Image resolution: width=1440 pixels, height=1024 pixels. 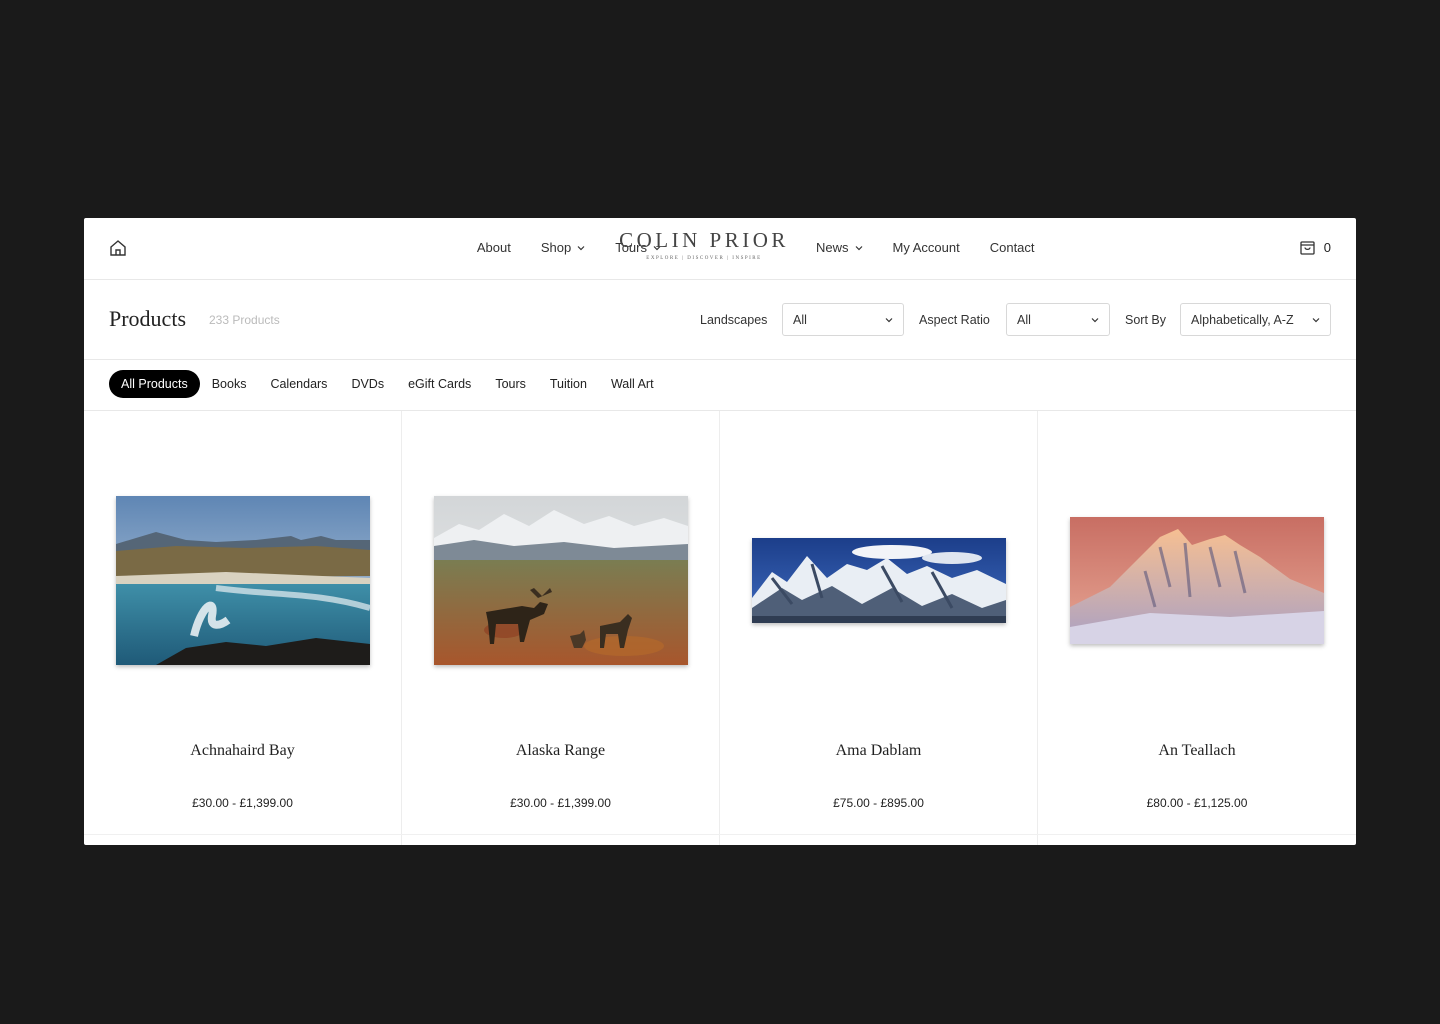 I want to click on nav-contact: Contact, so click(x=1012, y=247).